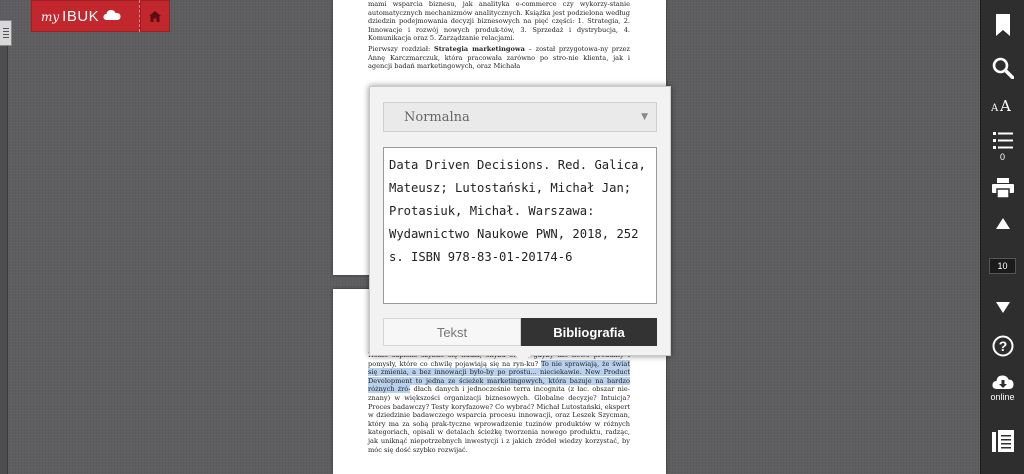 Image resolution: width=1024 pixels, height=474 pixels. I want to click on arrow-up-icon, so click(1002, 223).